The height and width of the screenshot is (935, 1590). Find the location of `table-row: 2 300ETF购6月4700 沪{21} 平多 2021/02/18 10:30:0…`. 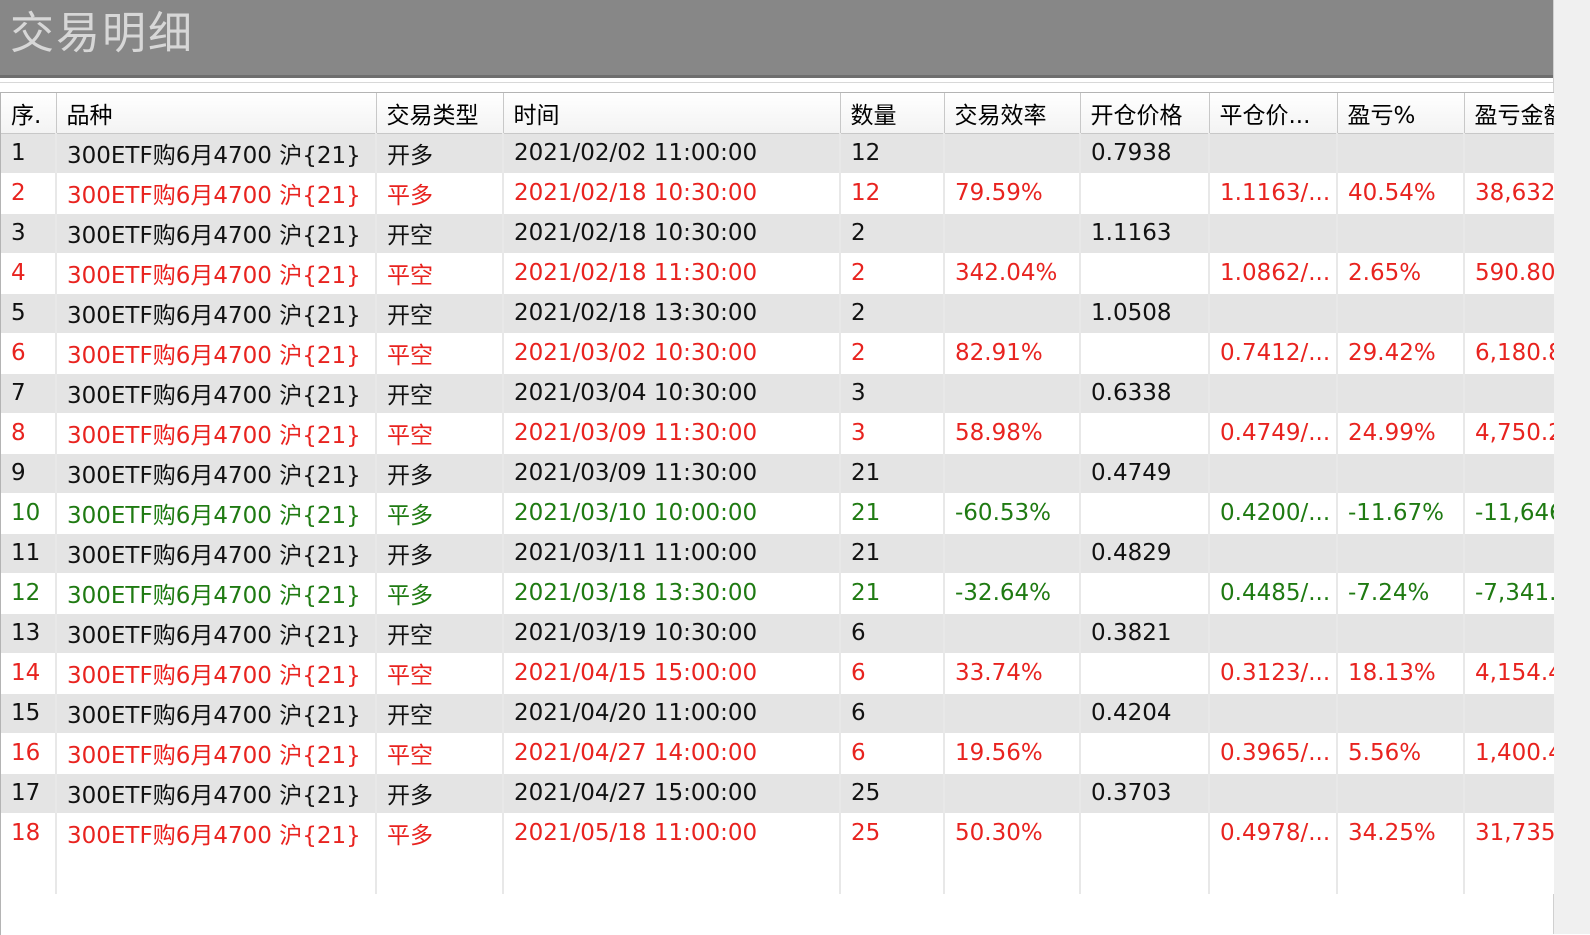

table-row: 2 300ETF购6月4700 沪{21} 平多 2021/02/18 10:30:0… is located at coordinates (777, 193).